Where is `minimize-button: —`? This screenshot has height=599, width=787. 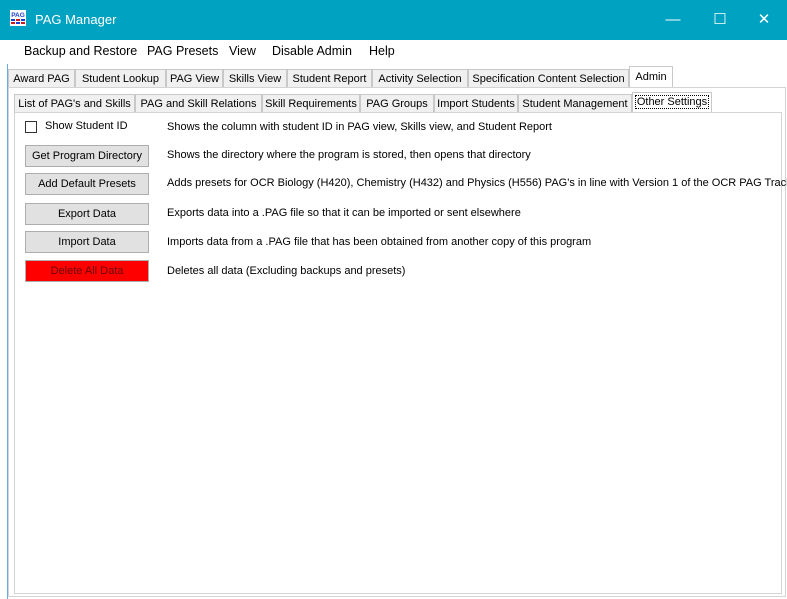
minimize-button: — is located at coordinates (673, 20).